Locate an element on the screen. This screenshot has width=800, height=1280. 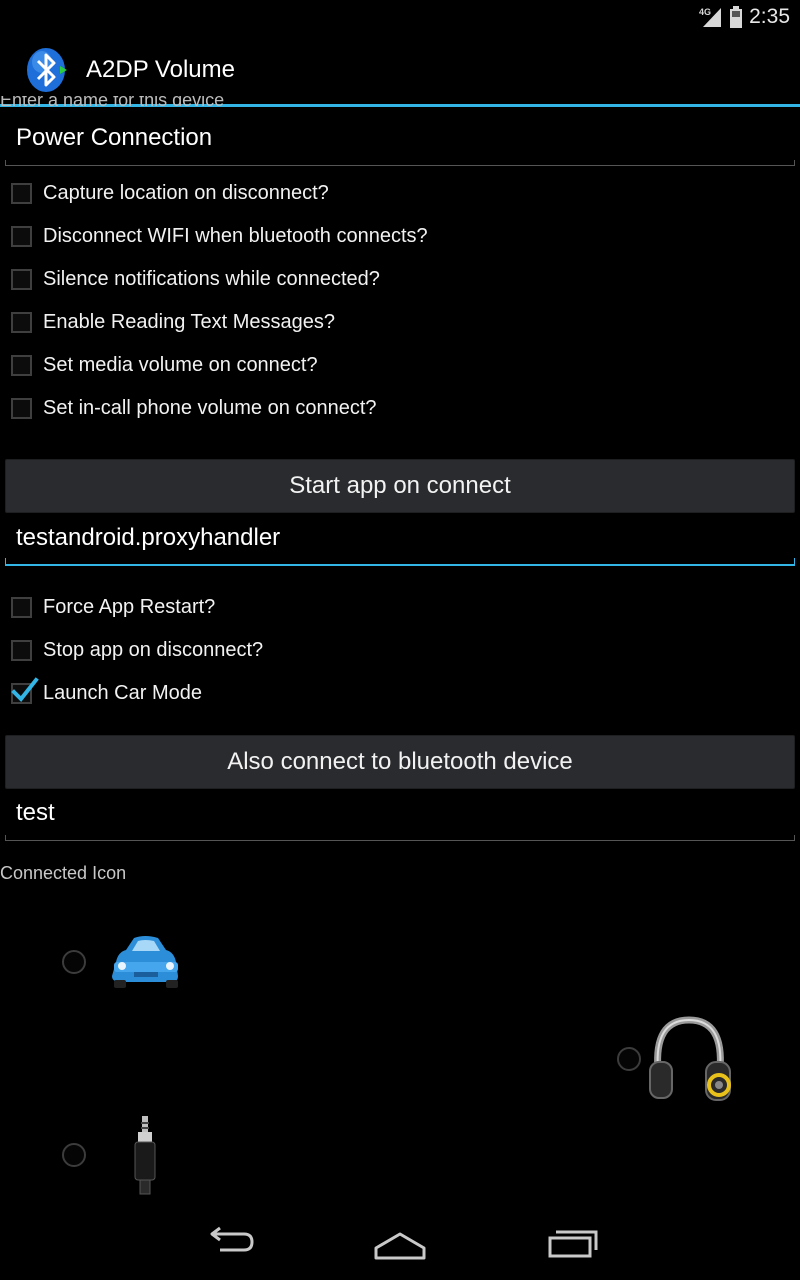
status-icons: 4G 2:35 is located at coordinates (744, 17).